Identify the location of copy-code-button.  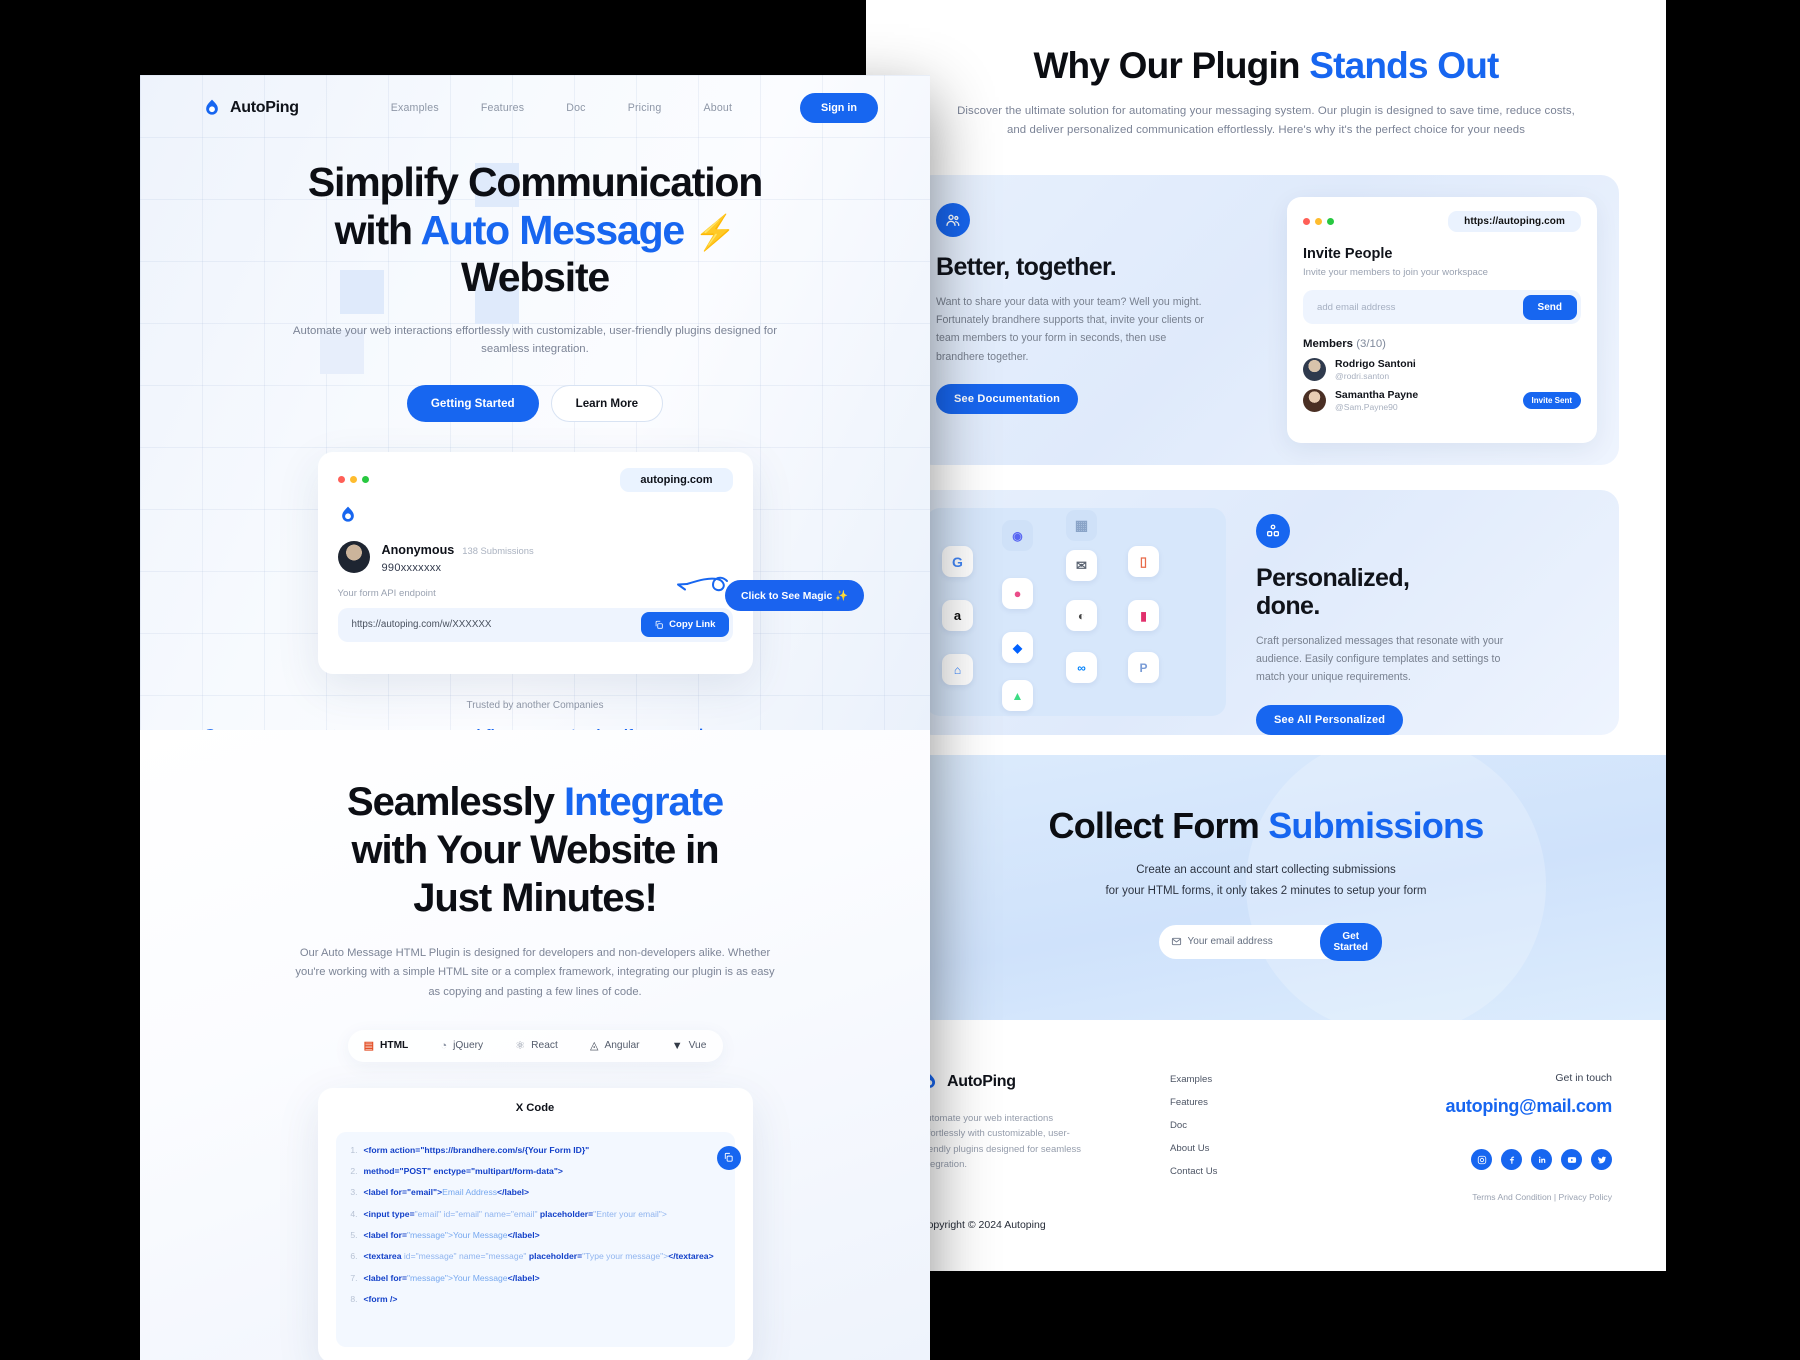
(728, 1157).